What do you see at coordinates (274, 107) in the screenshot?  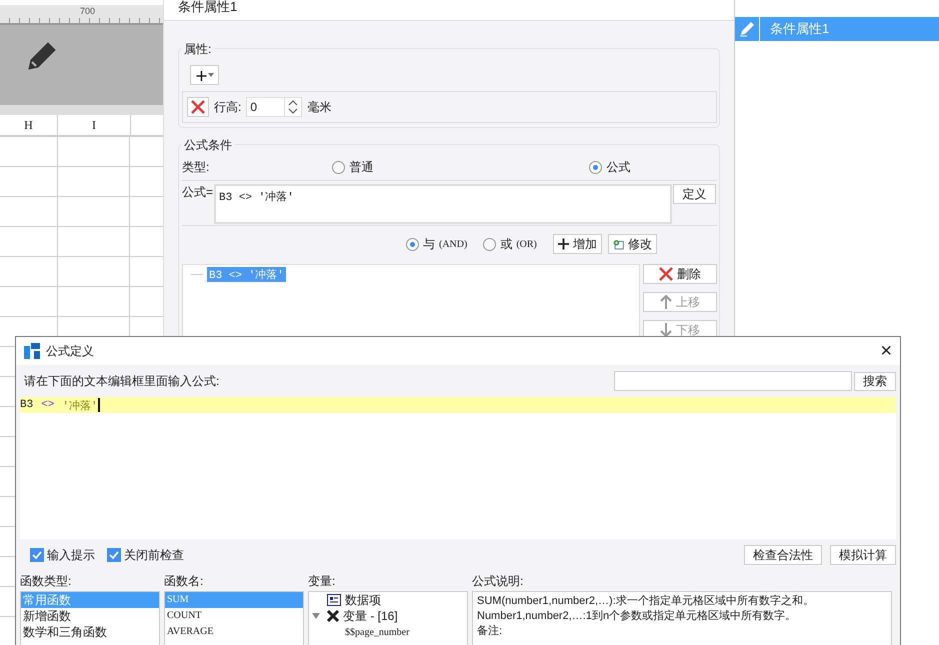 I see `row-height-spinner: 0` at bounding box center [274, 107].